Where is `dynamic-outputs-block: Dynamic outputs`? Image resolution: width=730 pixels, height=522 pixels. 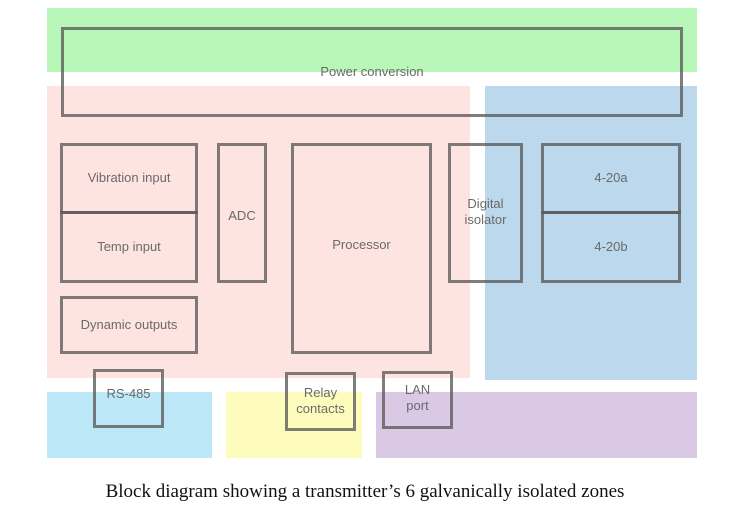
dynamic-outputs-block: Dynamic outputs is located at coordinates (129, 325).